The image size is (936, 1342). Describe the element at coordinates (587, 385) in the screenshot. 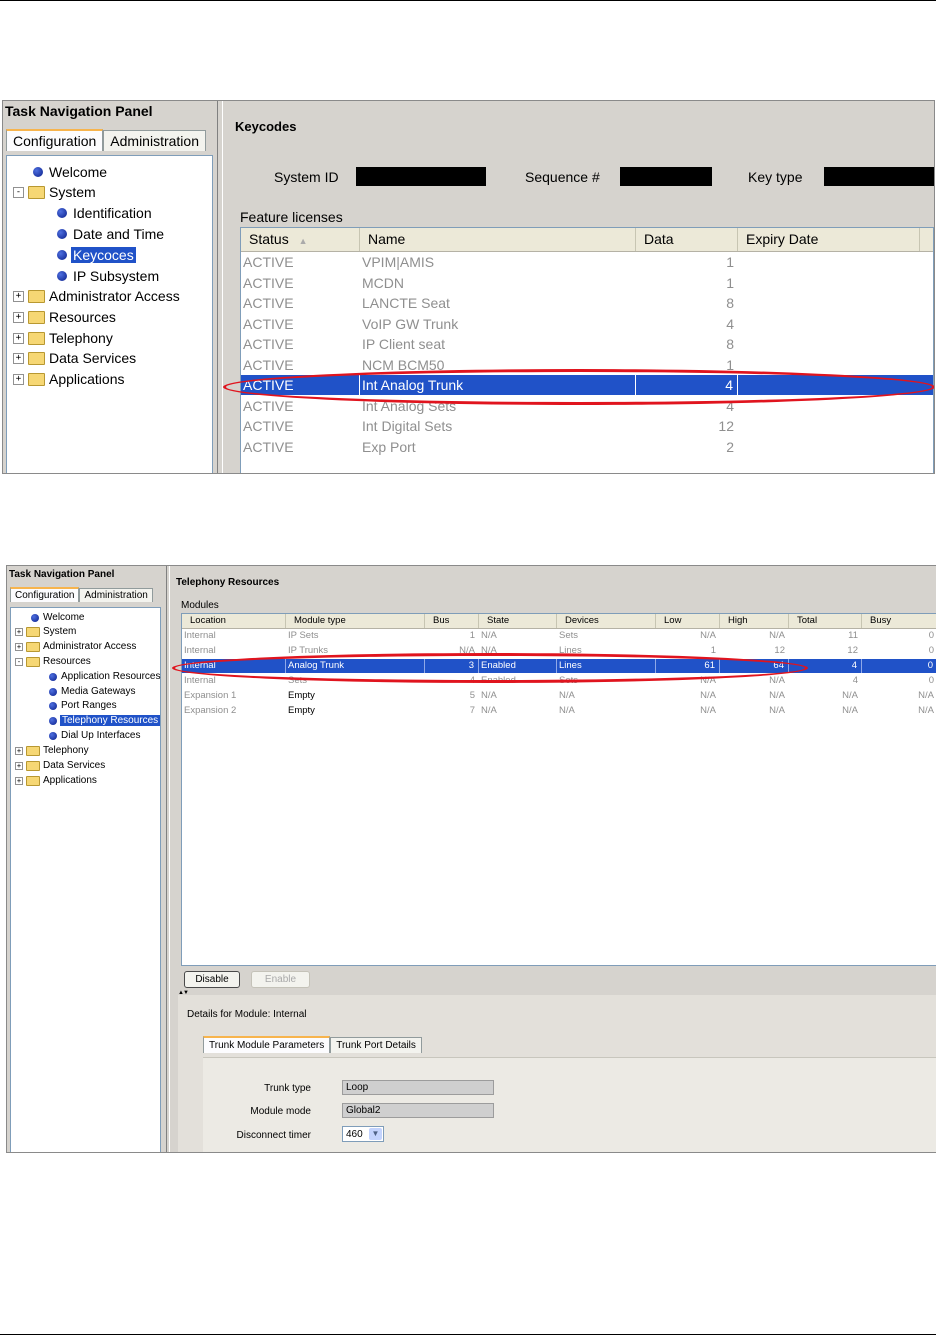

I see `table-row: ACTIVE Int Analog Trunk 4` at that location.